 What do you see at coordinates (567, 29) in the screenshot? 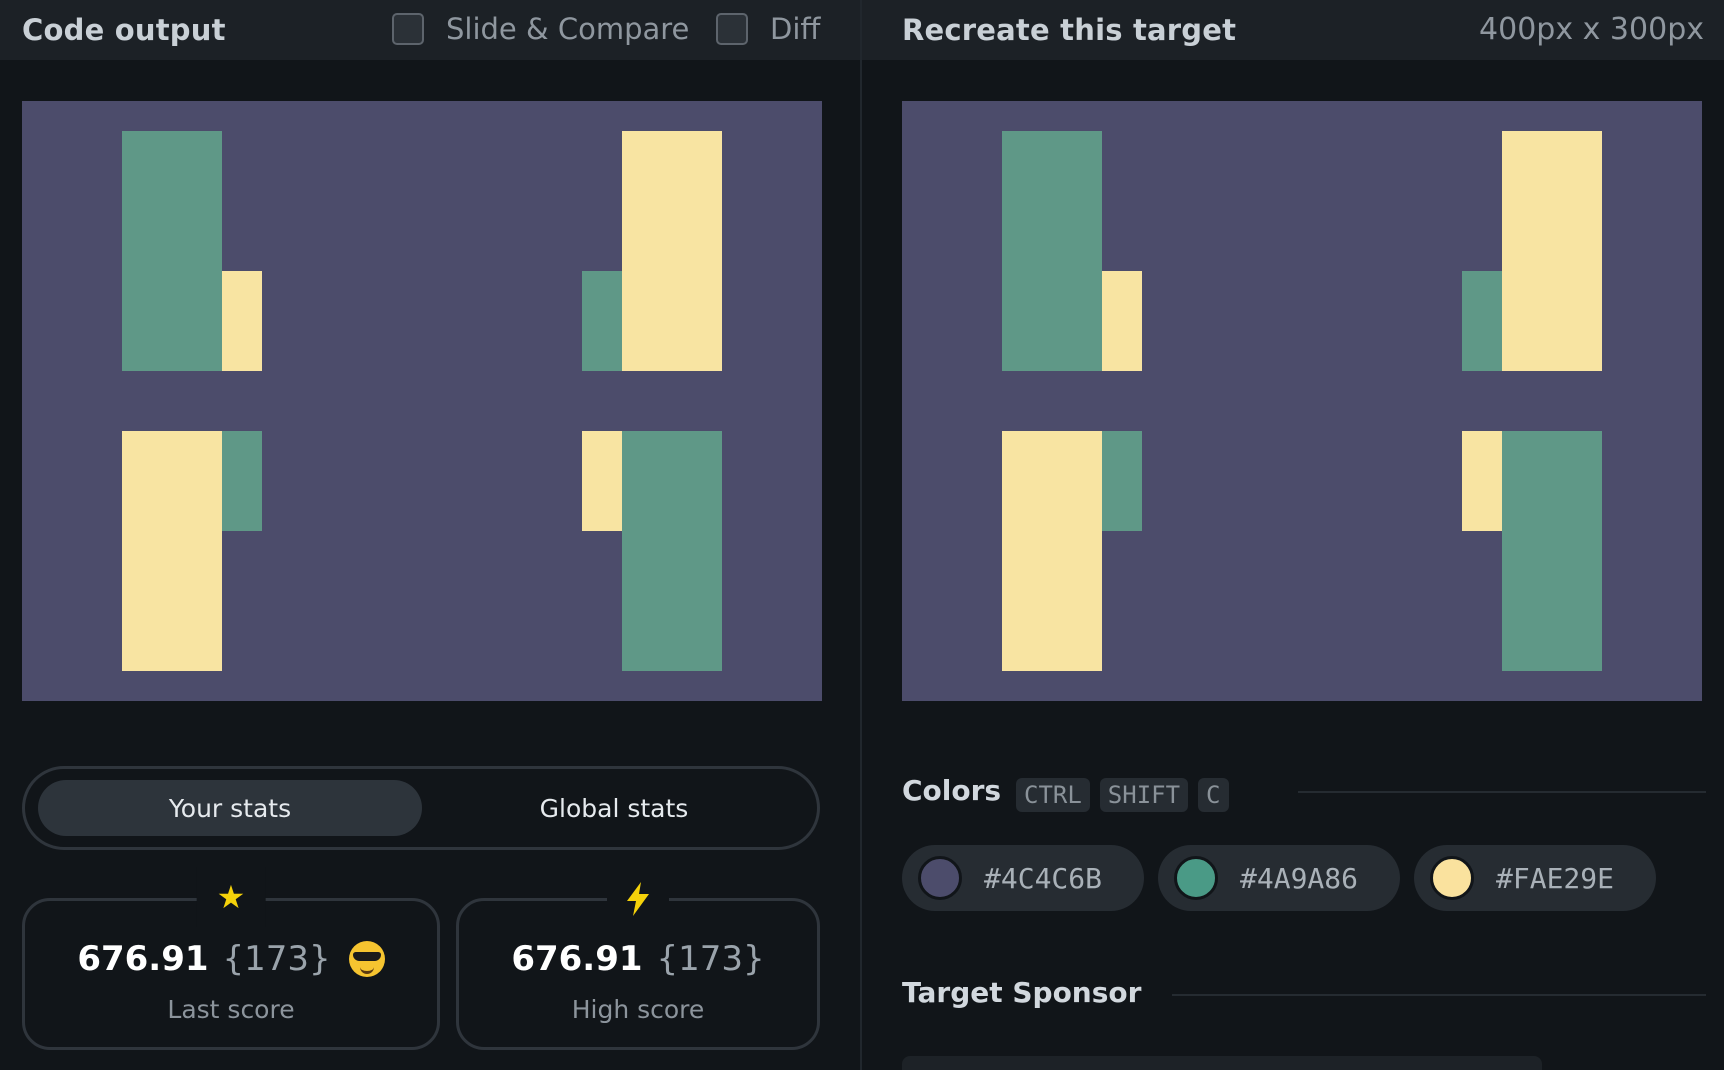
I see `slide-compare-label: Slide & Compare` at bounding box center [567, 29].